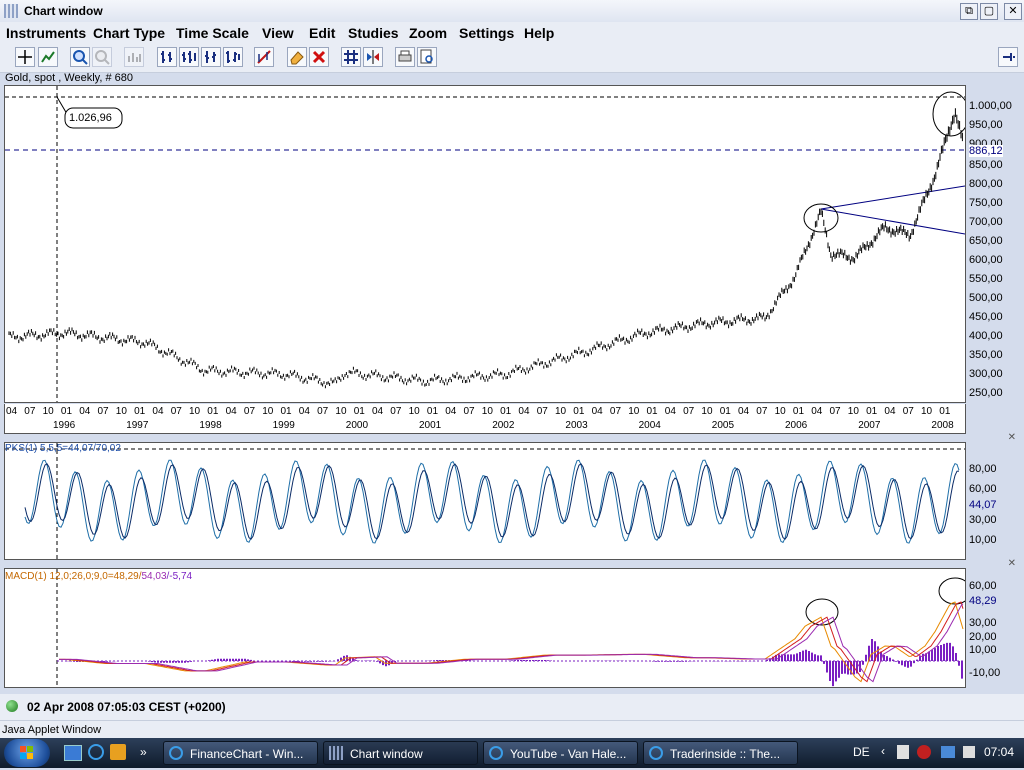  I want to click on flip-icon, so click(373, 57).